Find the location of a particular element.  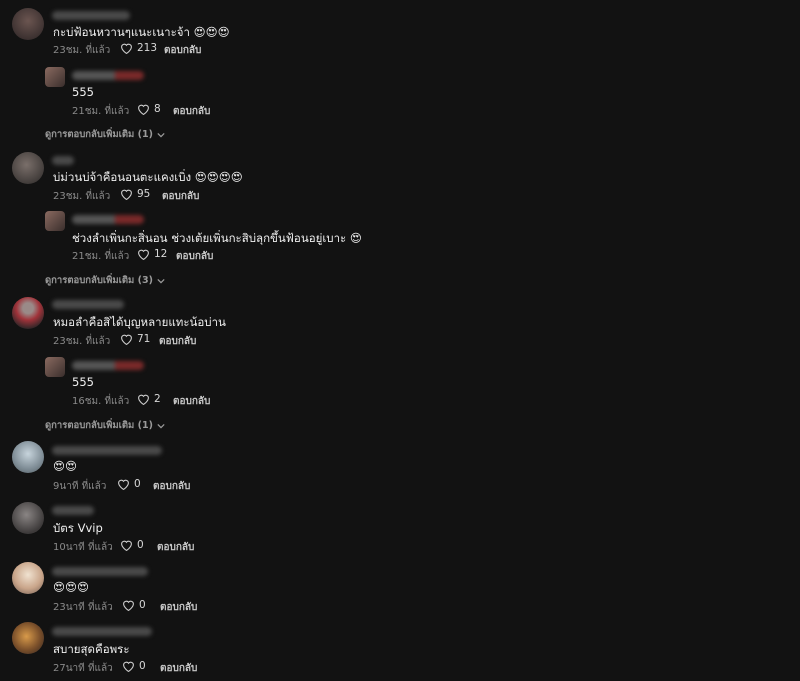

comment-timestamp: 9นาที ที่แล้ว is located at coordinates (80, 486).